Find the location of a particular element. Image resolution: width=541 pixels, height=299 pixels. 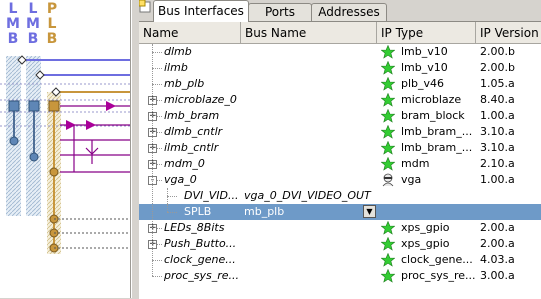

table-row: mb_plb plb_v46 1.05.a is located at coordinates (340, 84).